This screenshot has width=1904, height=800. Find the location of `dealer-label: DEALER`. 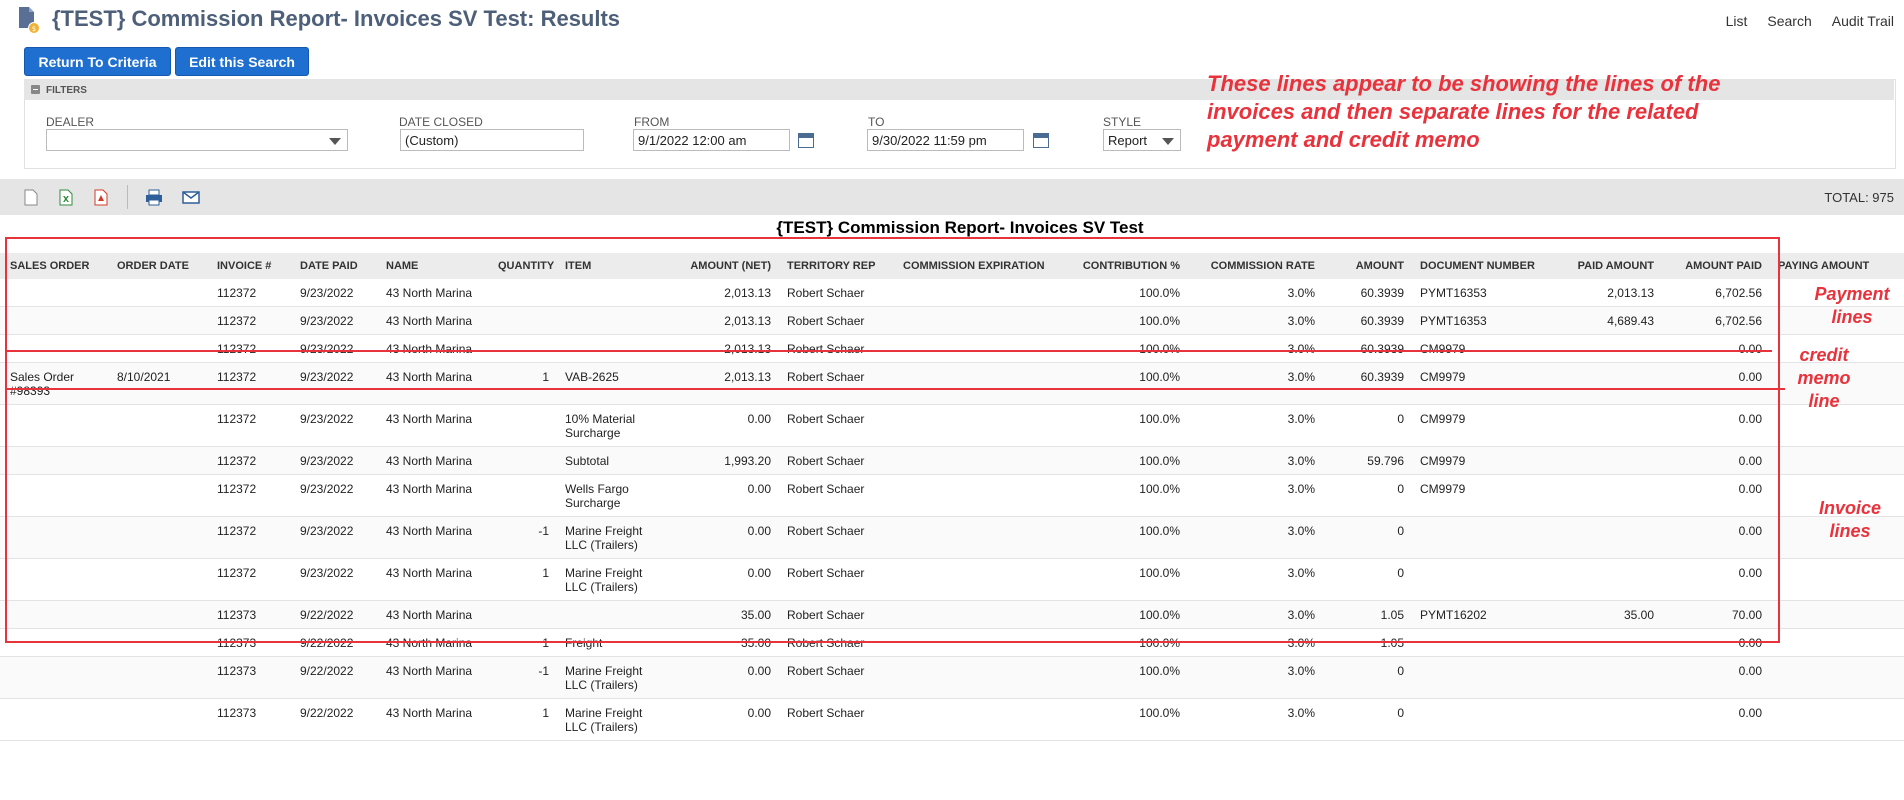

dealer-label: DEALER is located at coordinates (70, 122).